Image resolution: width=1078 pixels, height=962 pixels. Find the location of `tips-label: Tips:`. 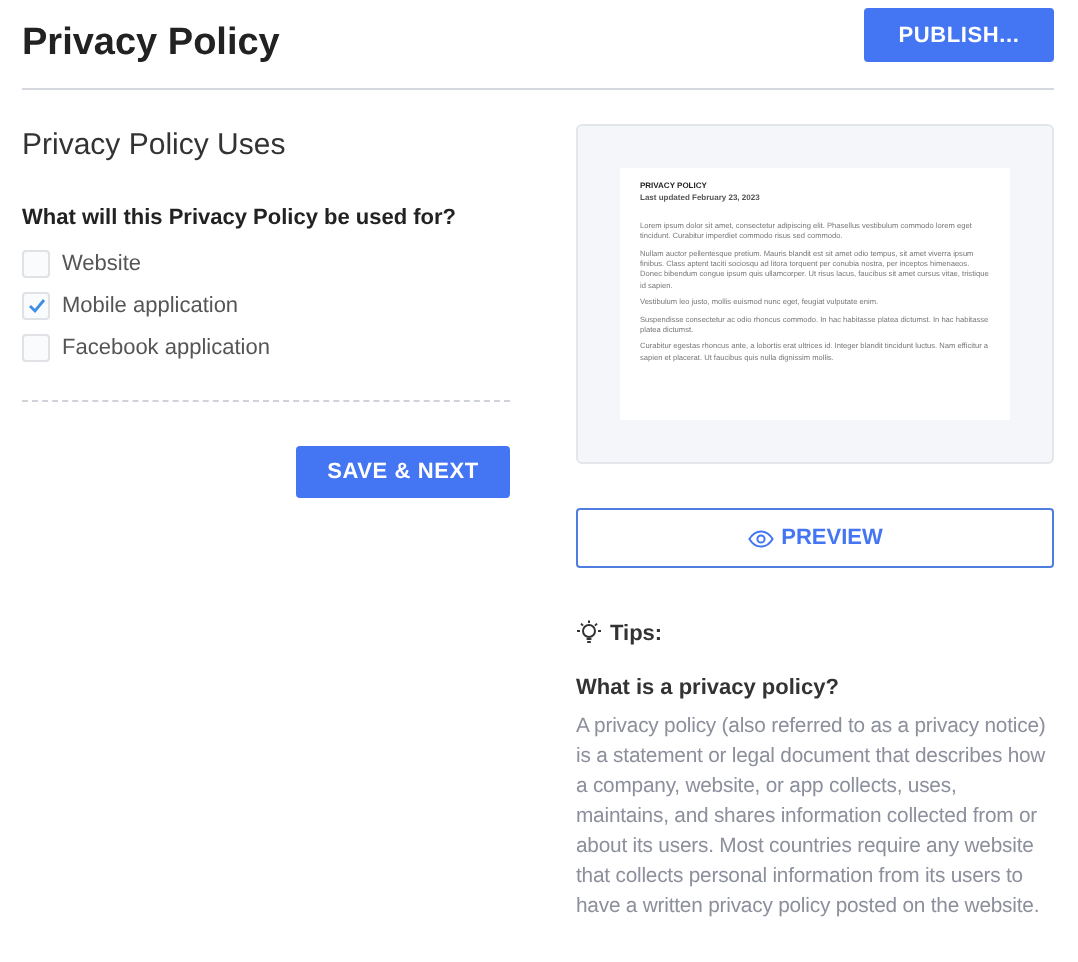

tips-label: Tips: is located at coordinates (636, 633).